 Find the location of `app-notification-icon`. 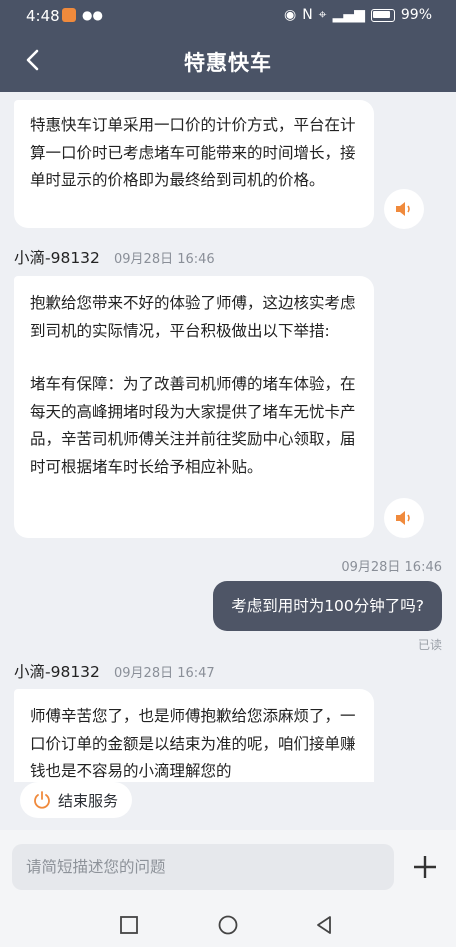

app-notification-icon is located at coordinates (69, 15).